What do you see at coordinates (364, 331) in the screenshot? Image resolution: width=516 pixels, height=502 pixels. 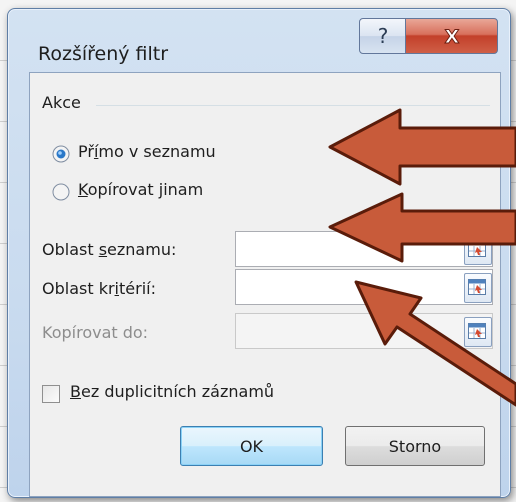 I see `copy-to-input` at bounding box center [364, 331].